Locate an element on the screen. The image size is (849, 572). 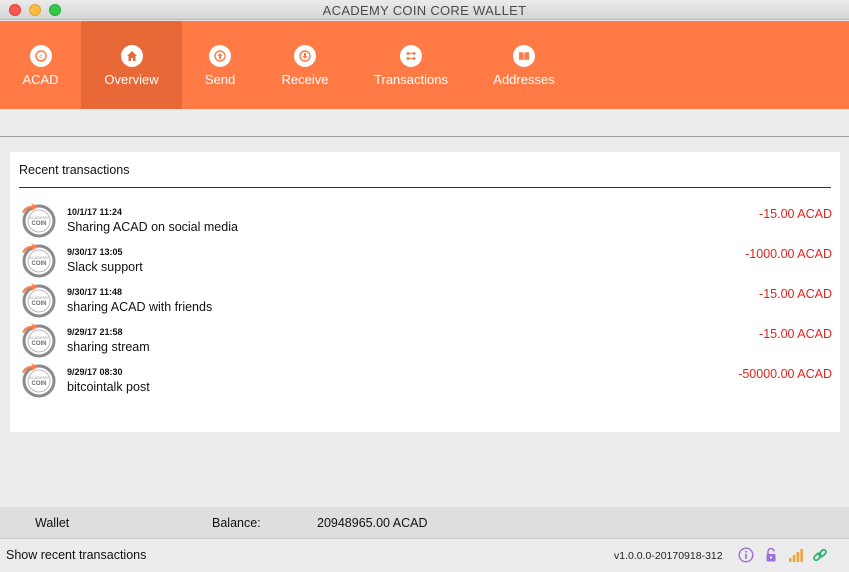
transaction-date: 9/29/17 21:58 is located at coordinates (95, 332).